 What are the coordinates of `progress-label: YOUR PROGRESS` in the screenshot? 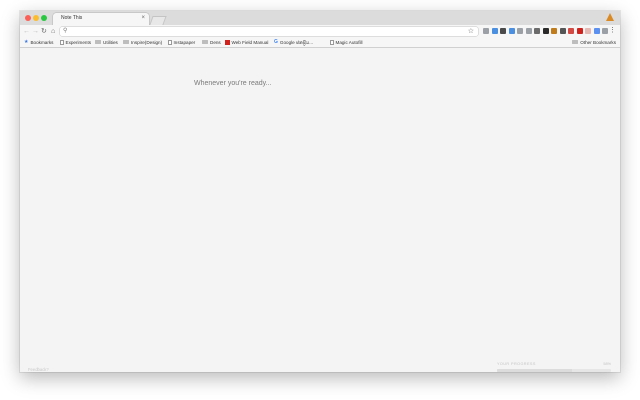 It's located at (516, 363).